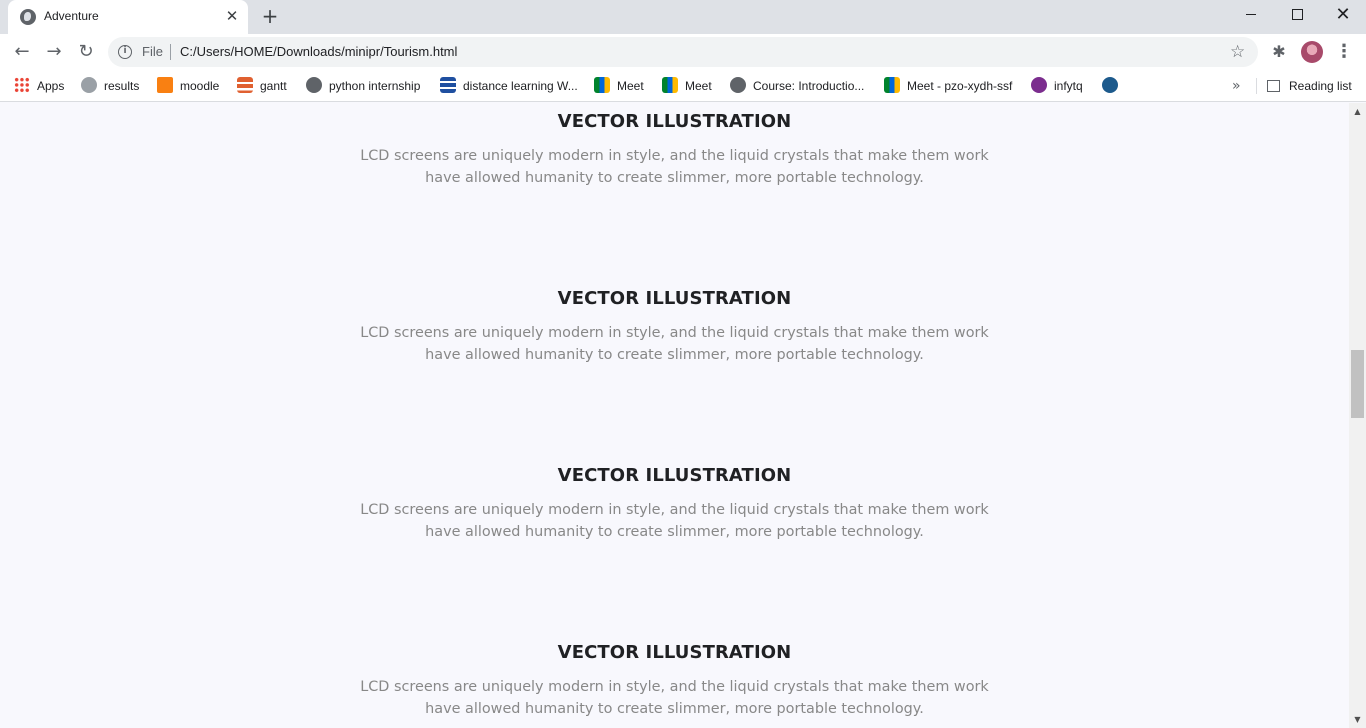 Image resolution: width=1366 pixels, height=728 pixels. What do you see at coordinates (89, 85) in the screenshot?
I see `results-icon` at bounding box center [89, 85].